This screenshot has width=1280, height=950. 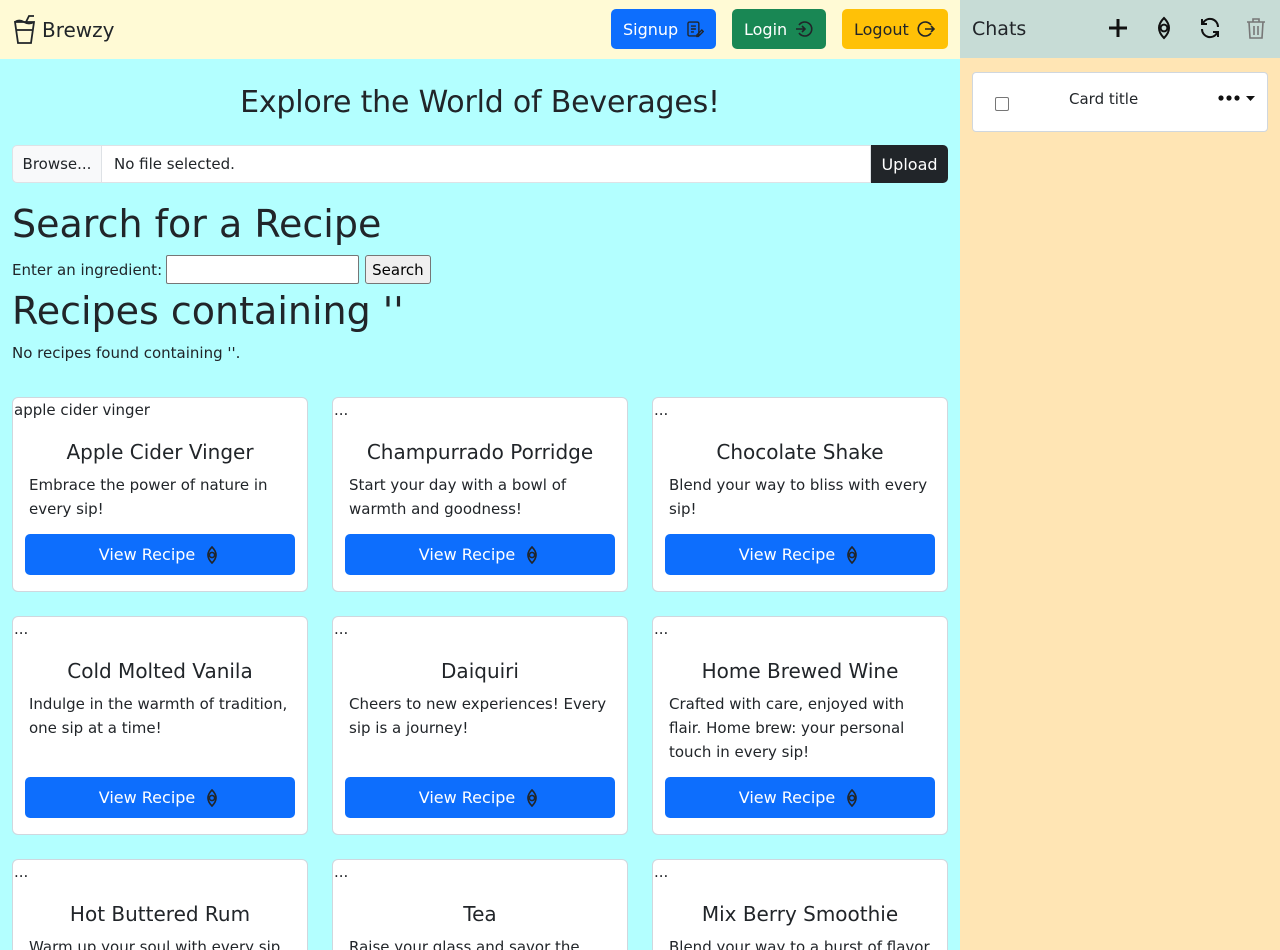 I want to click on drink-cup-icon, so click(x=24, y=29).